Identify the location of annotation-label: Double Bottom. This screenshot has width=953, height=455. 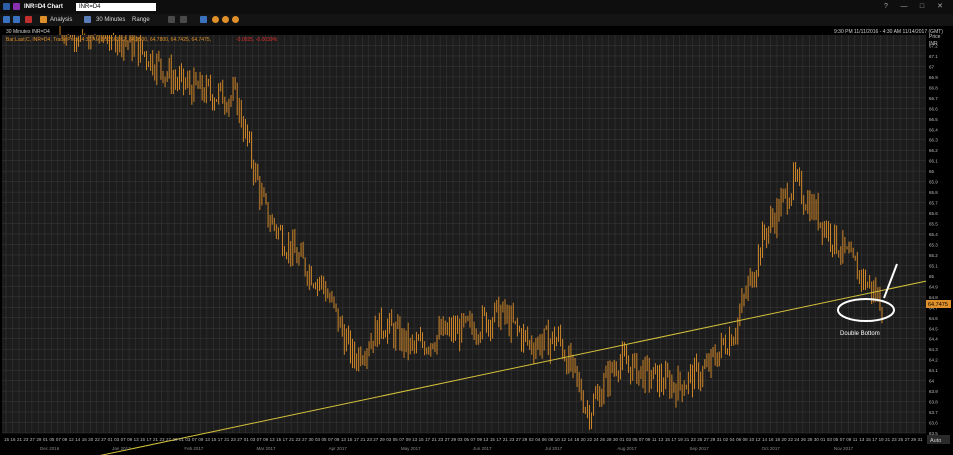
(860, 334).